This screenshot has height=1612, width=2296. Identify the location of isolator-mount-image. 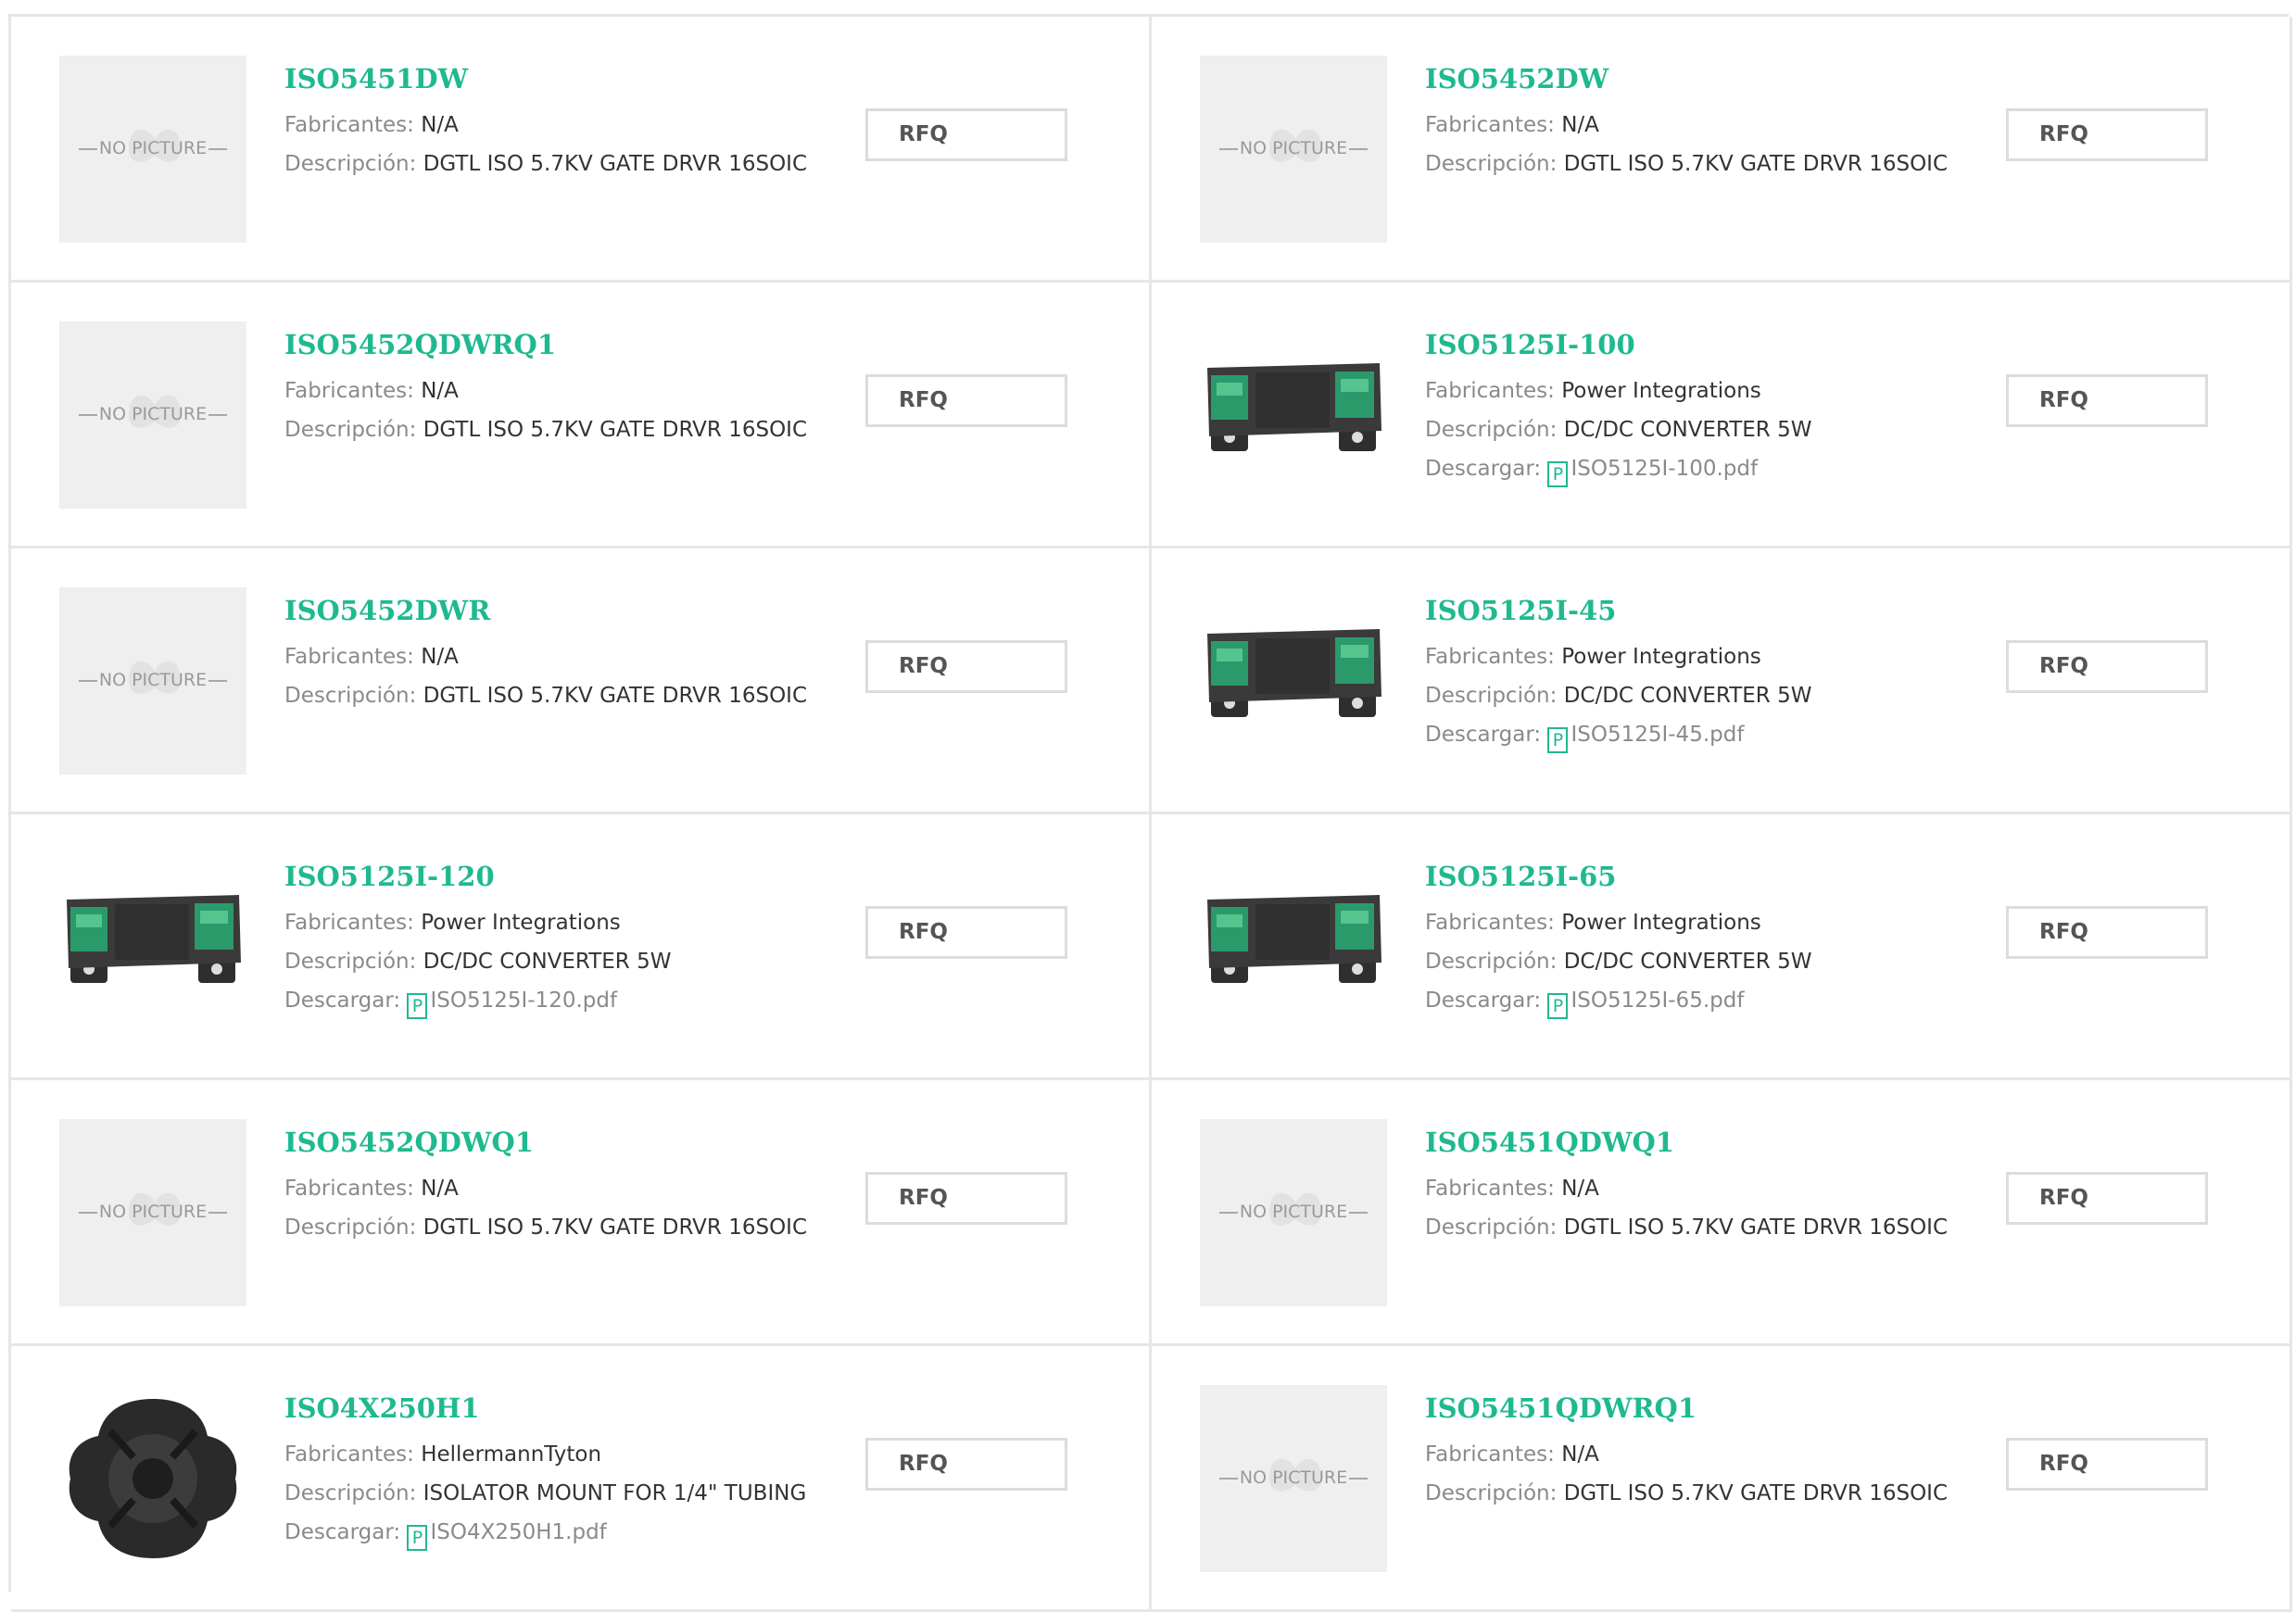
(152, 1479).